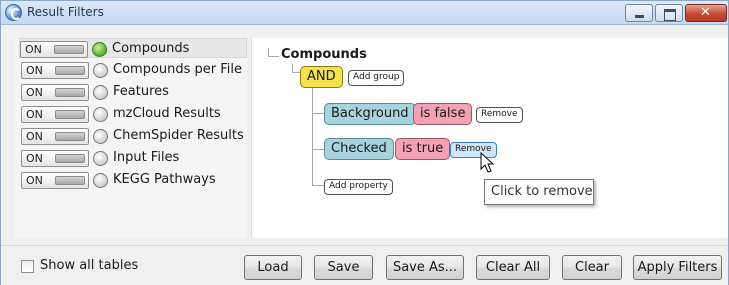 The image size is (729, 285). What do you see at coordinates (358, 187) in the screenshot?
I see `add-property-button: Add property` at bounding box center [358, 187].